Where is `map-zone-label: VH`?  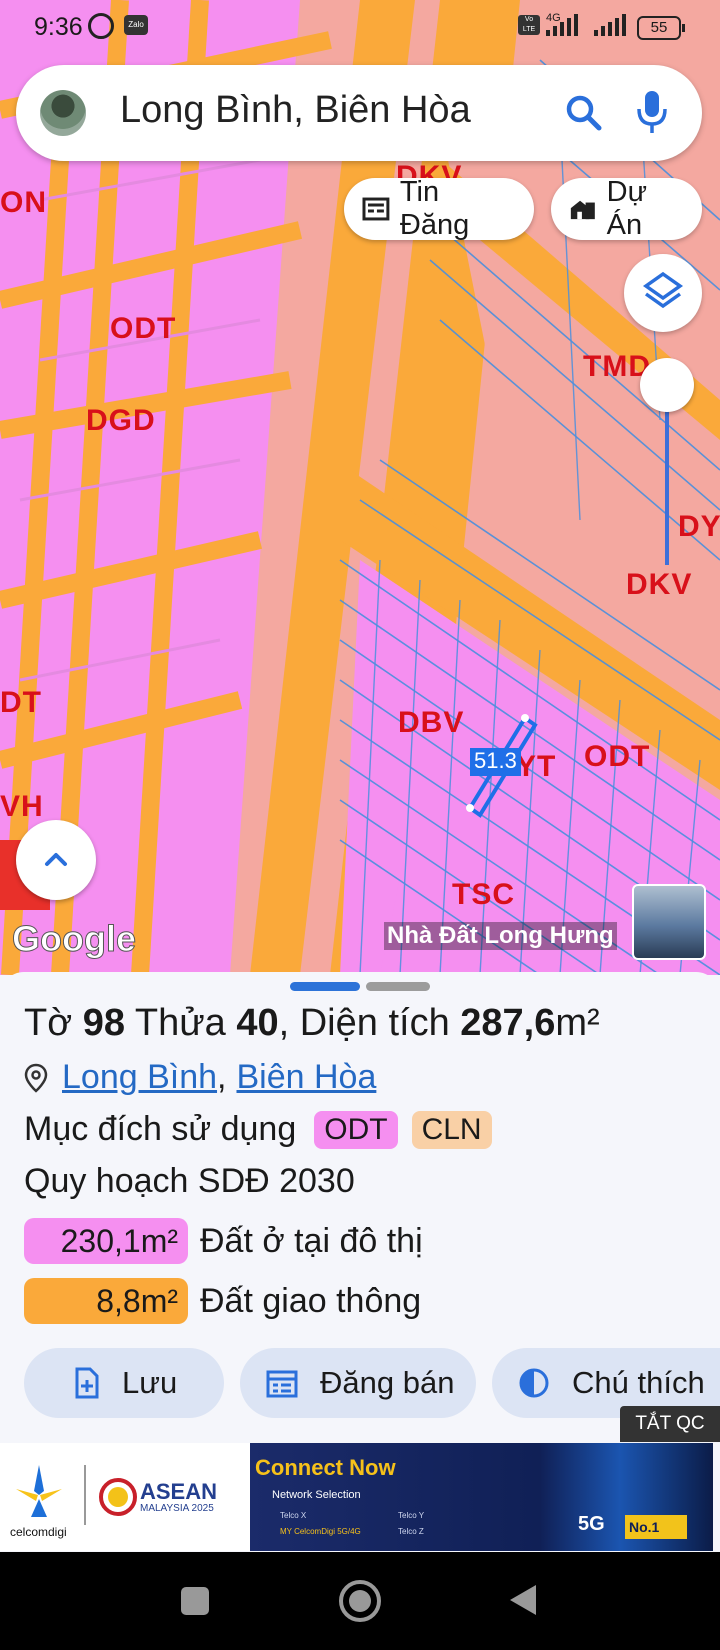 map-zone-label: VH is located at coordinates (22, 806).